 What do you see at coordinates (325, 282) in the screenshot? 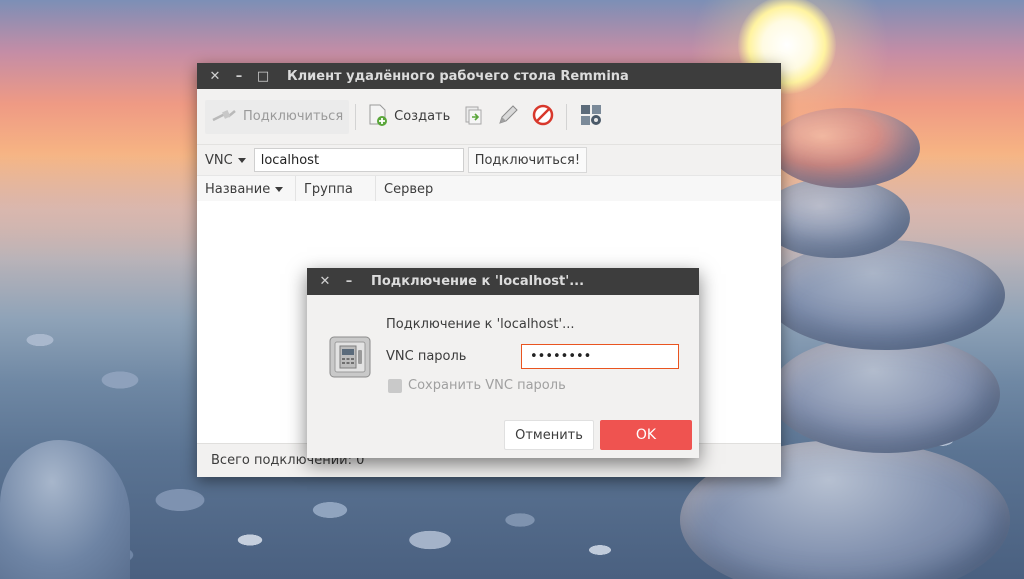
I see `dialog-close-button: ✕` at bounding box center [325, 282].